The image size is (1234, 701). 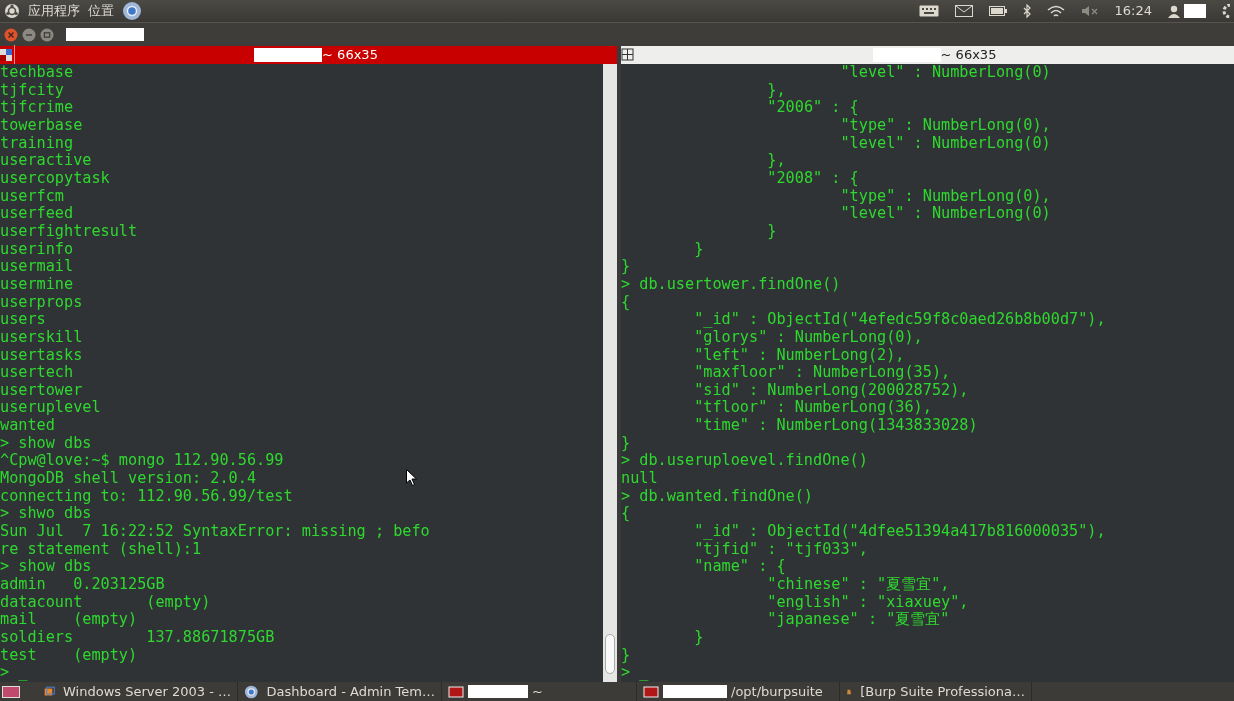 What do you see at coordinates (23, 320) in the screenshot?
I see `terminal-line: users` at bounding box center [23, 320].